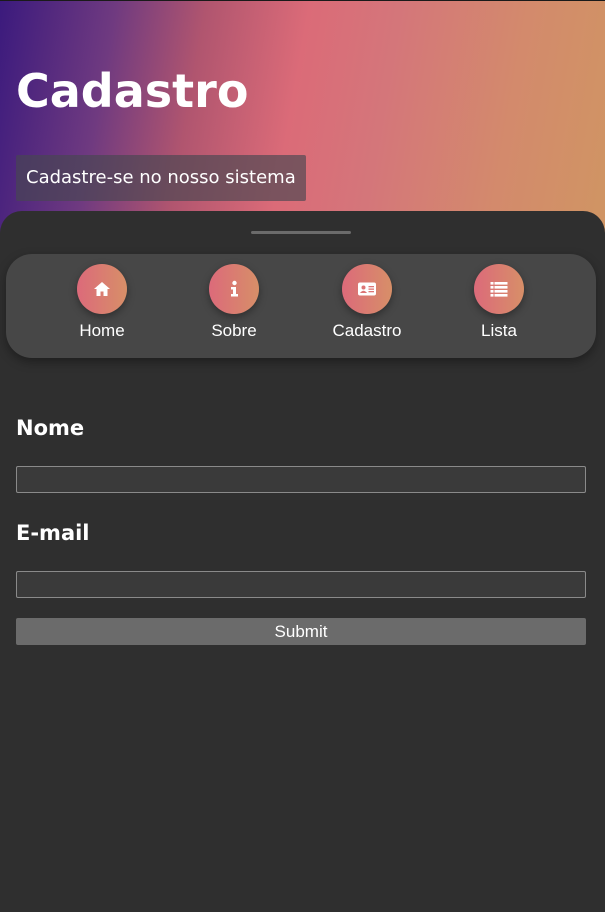 The image size is (605, 912). I want to click on nav-item-sobre: Sobre, so click(234, 309).